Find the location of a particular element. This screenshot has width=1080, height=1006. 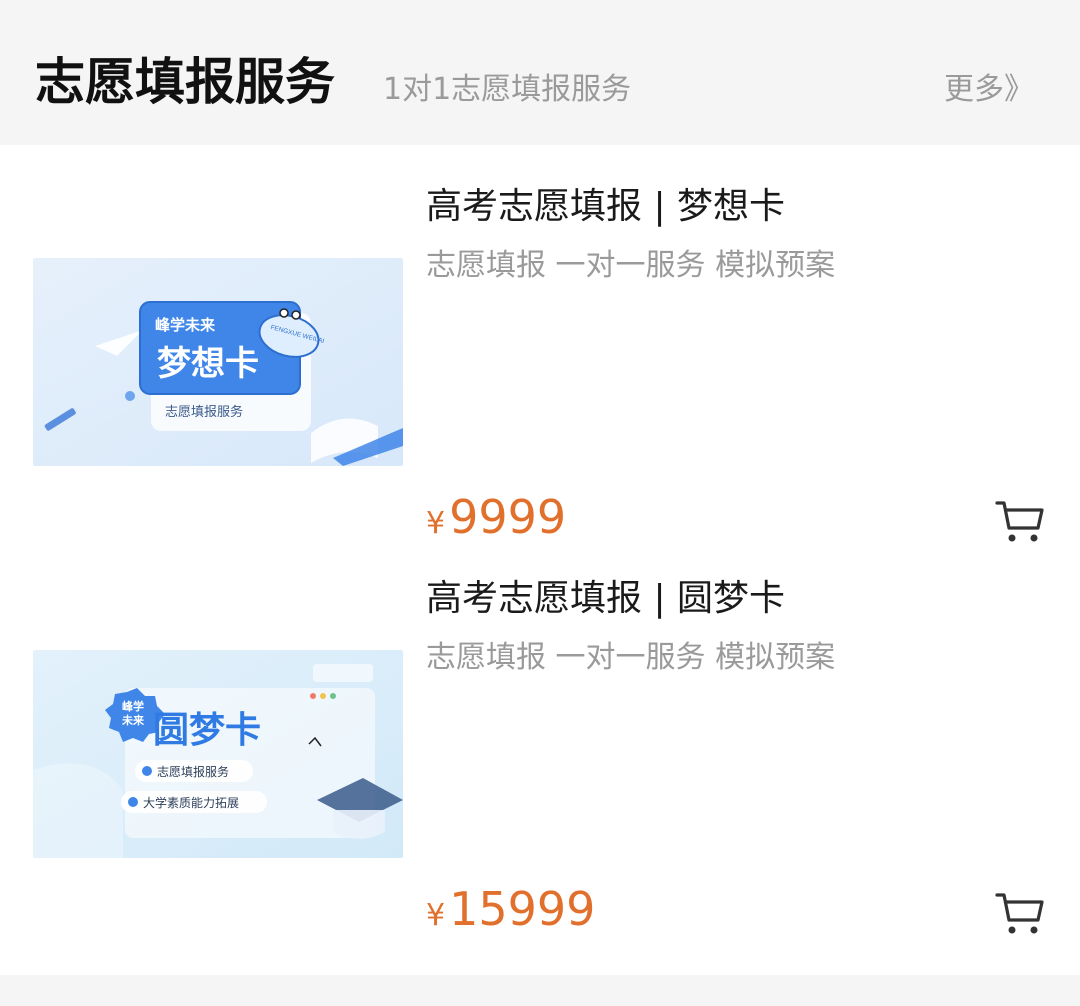

add-to-cart-button is located at coordinates (1020, 913).